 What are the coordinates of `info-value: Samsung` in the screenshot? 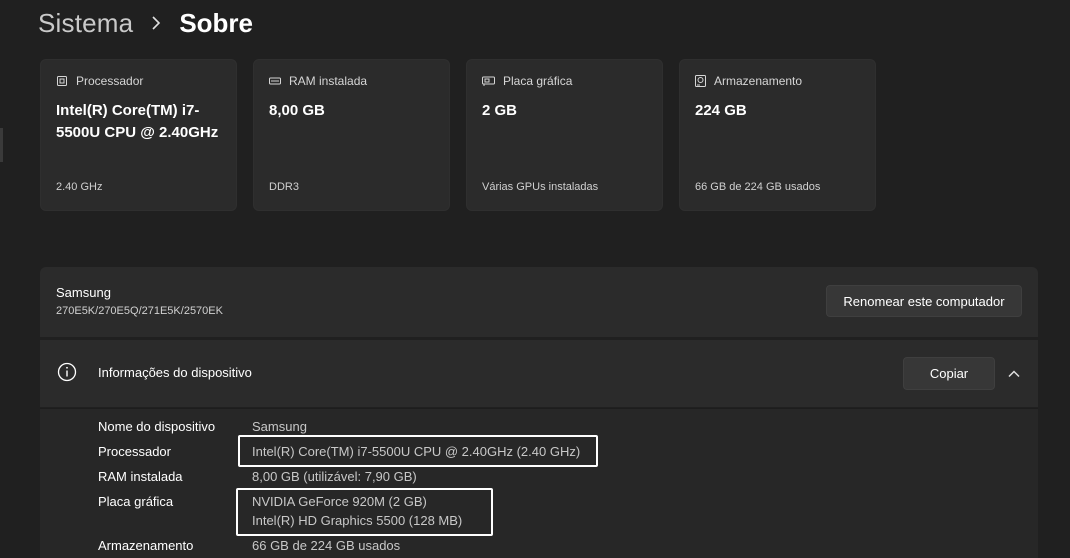 It's located at (279, 426).